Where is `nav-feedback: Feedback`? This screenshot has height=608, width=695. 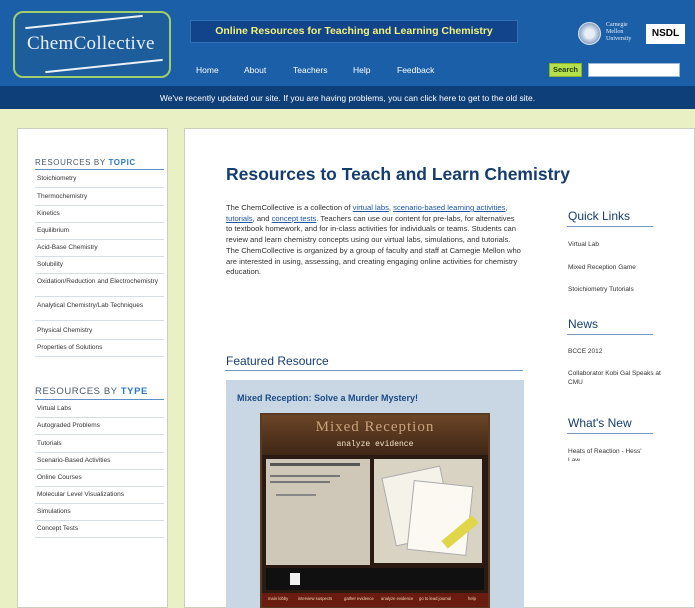 nav-feedback: Feedback is located at coordinates (415, 70).